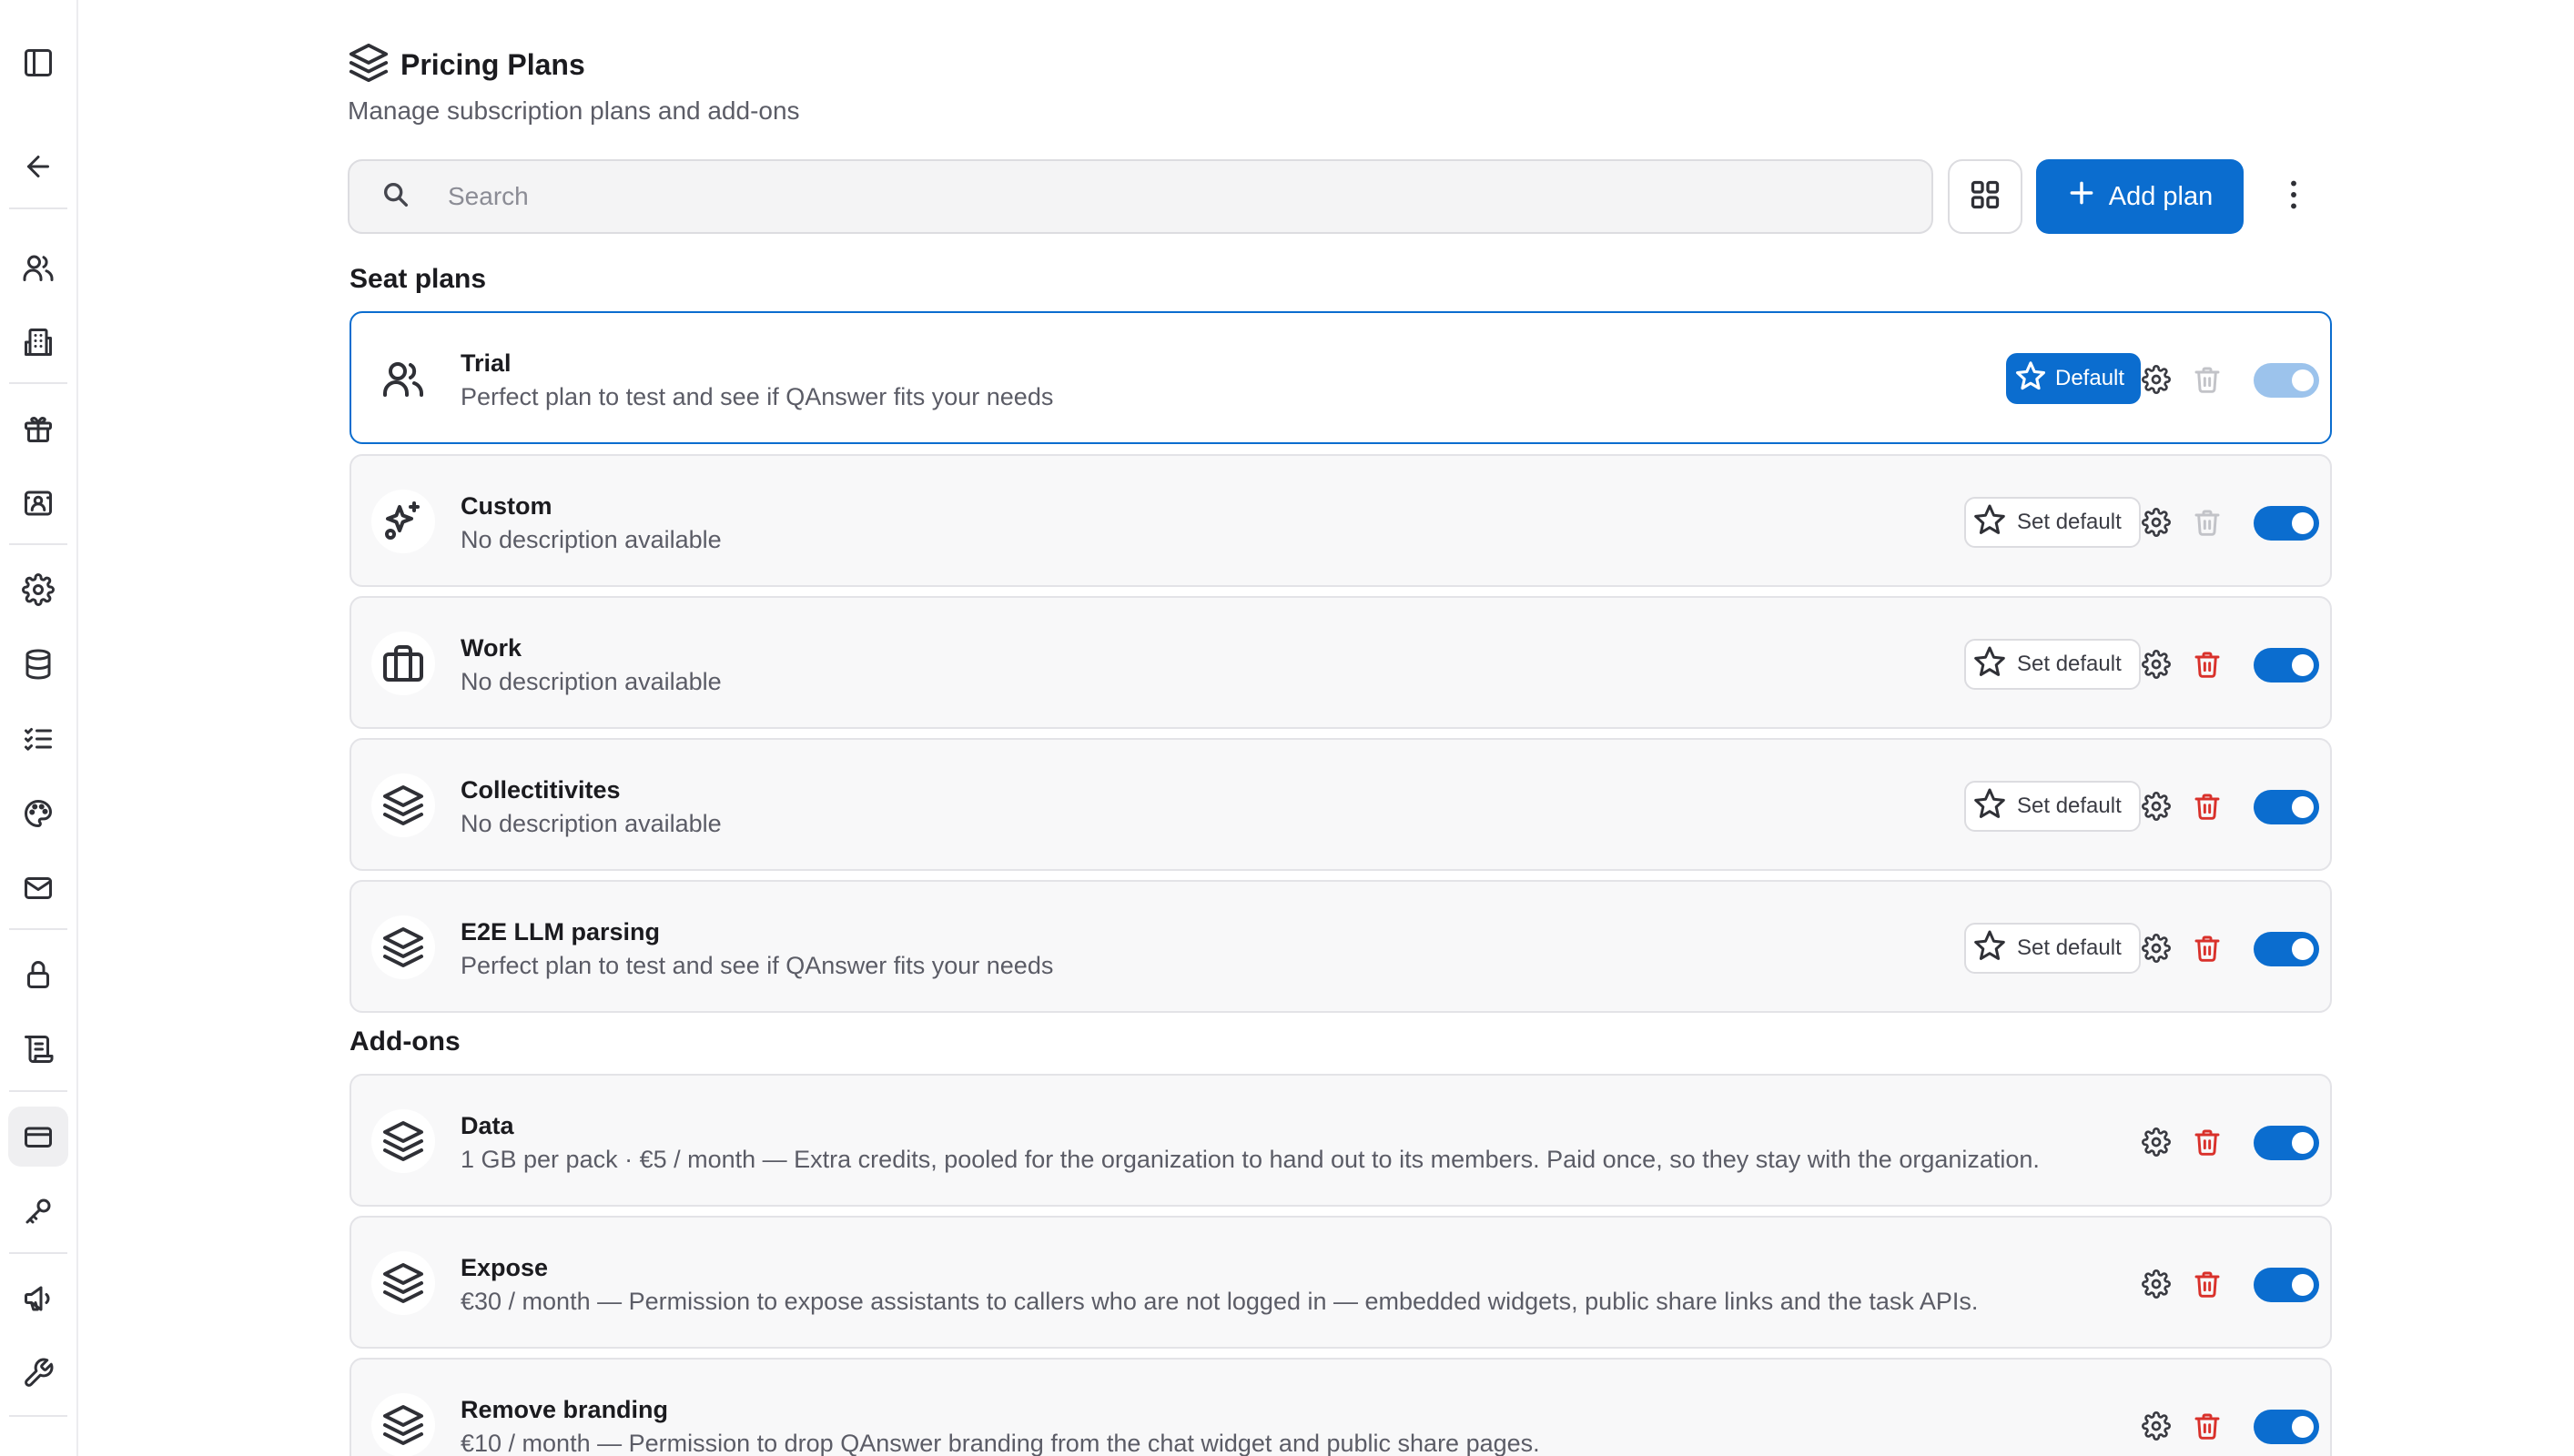  Describe the element at coordinates (403, 664) in the screenshot. I see `briefcase-icon` at that location.